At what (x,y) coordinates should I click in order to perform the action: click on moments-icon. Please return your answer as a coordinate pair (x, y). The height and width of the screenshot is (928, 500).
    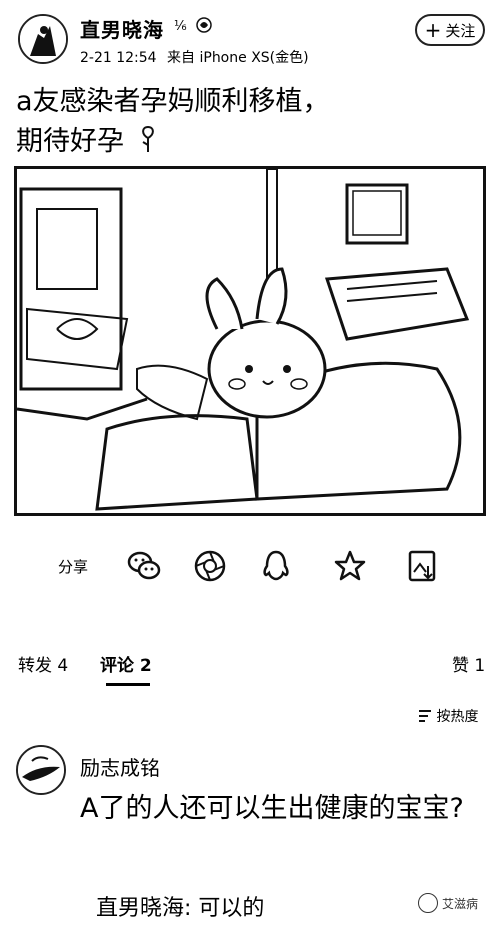
    Looking at the image, I should click on (210, 566).